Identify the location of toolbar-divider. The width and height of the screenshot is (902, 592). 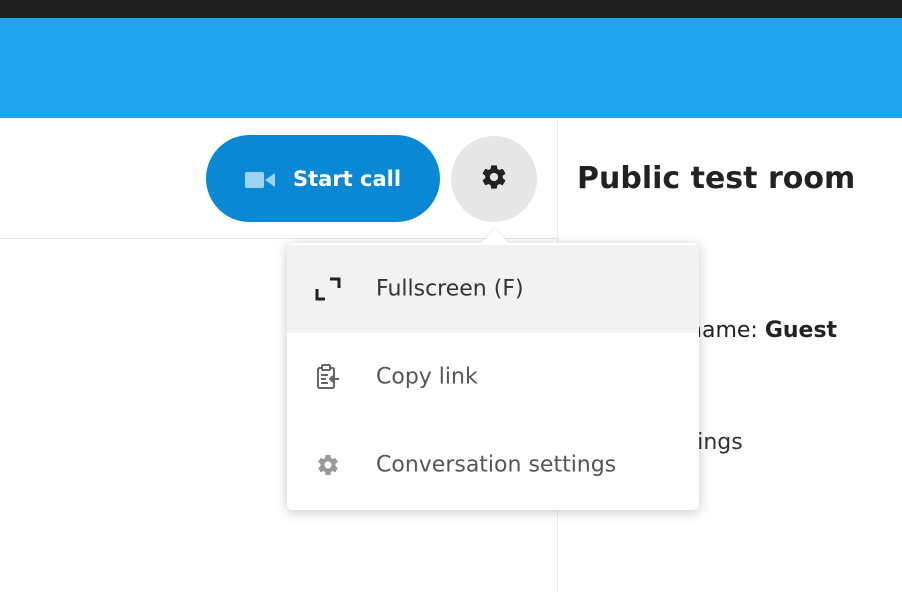
(279, 238).